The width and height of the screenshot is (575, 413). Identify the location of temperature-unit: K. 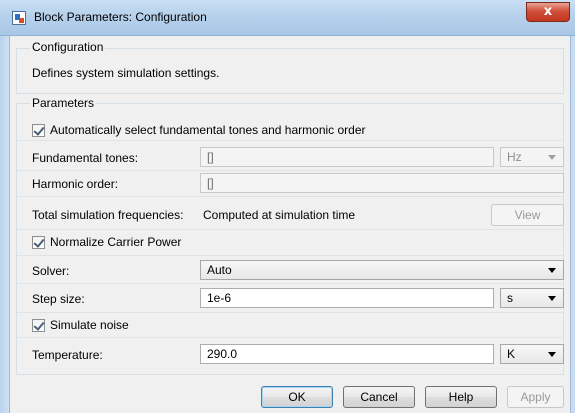
(511, 354).